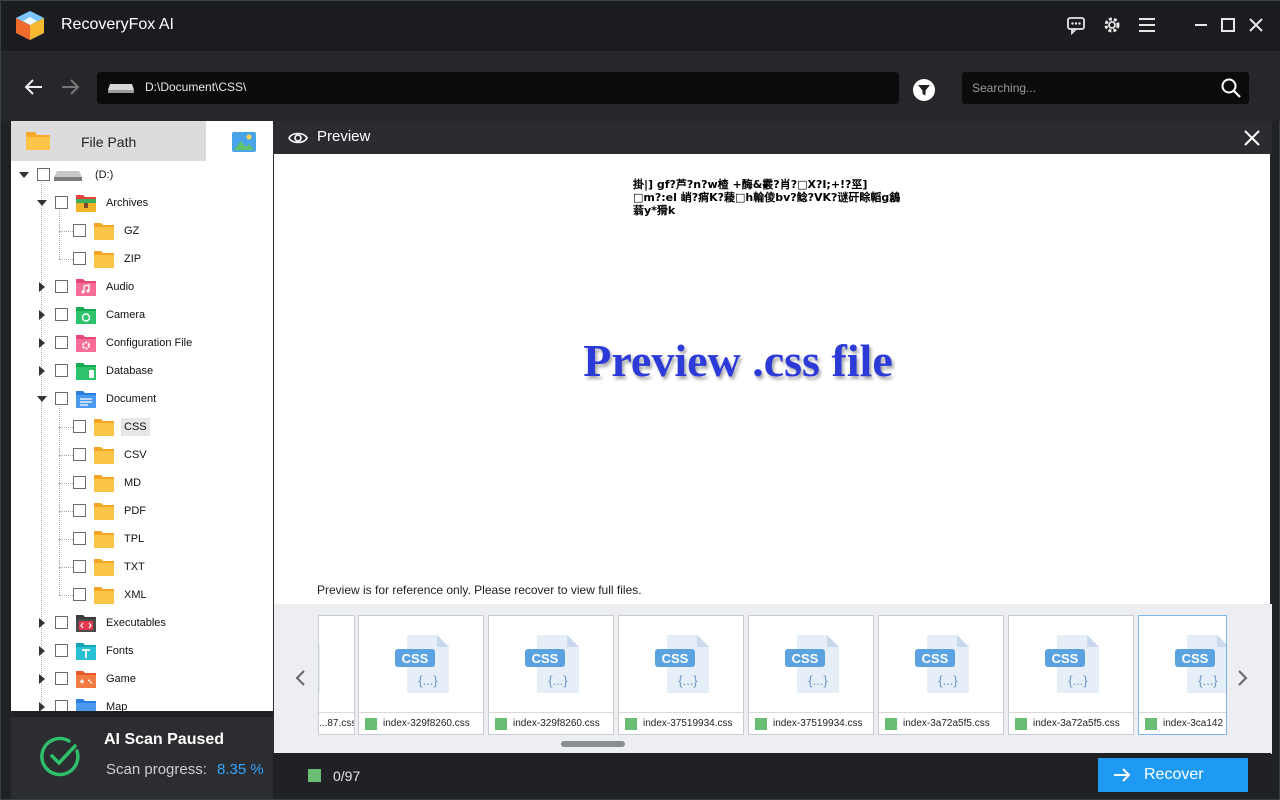 The height and width of the screenshot is (800, 1280). Describe the element at coordinates (244, 141) in the screenshot. I see `tab-file-type` at that location.